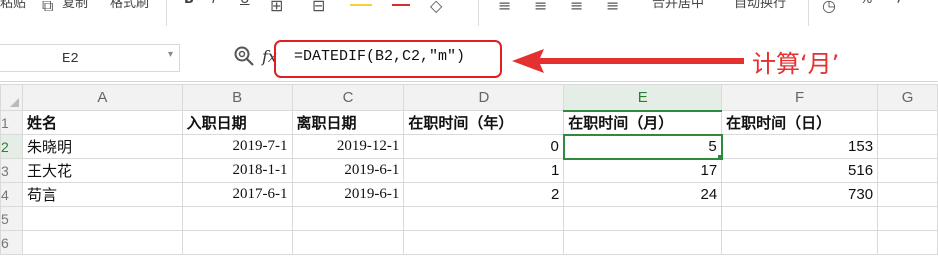 The height and width of the screenshot is (267, 938). What do you see at coordinates (642, 146) in the screenshot?
I see `cell-e2-selected: 5` at bounding box center [642, 146].